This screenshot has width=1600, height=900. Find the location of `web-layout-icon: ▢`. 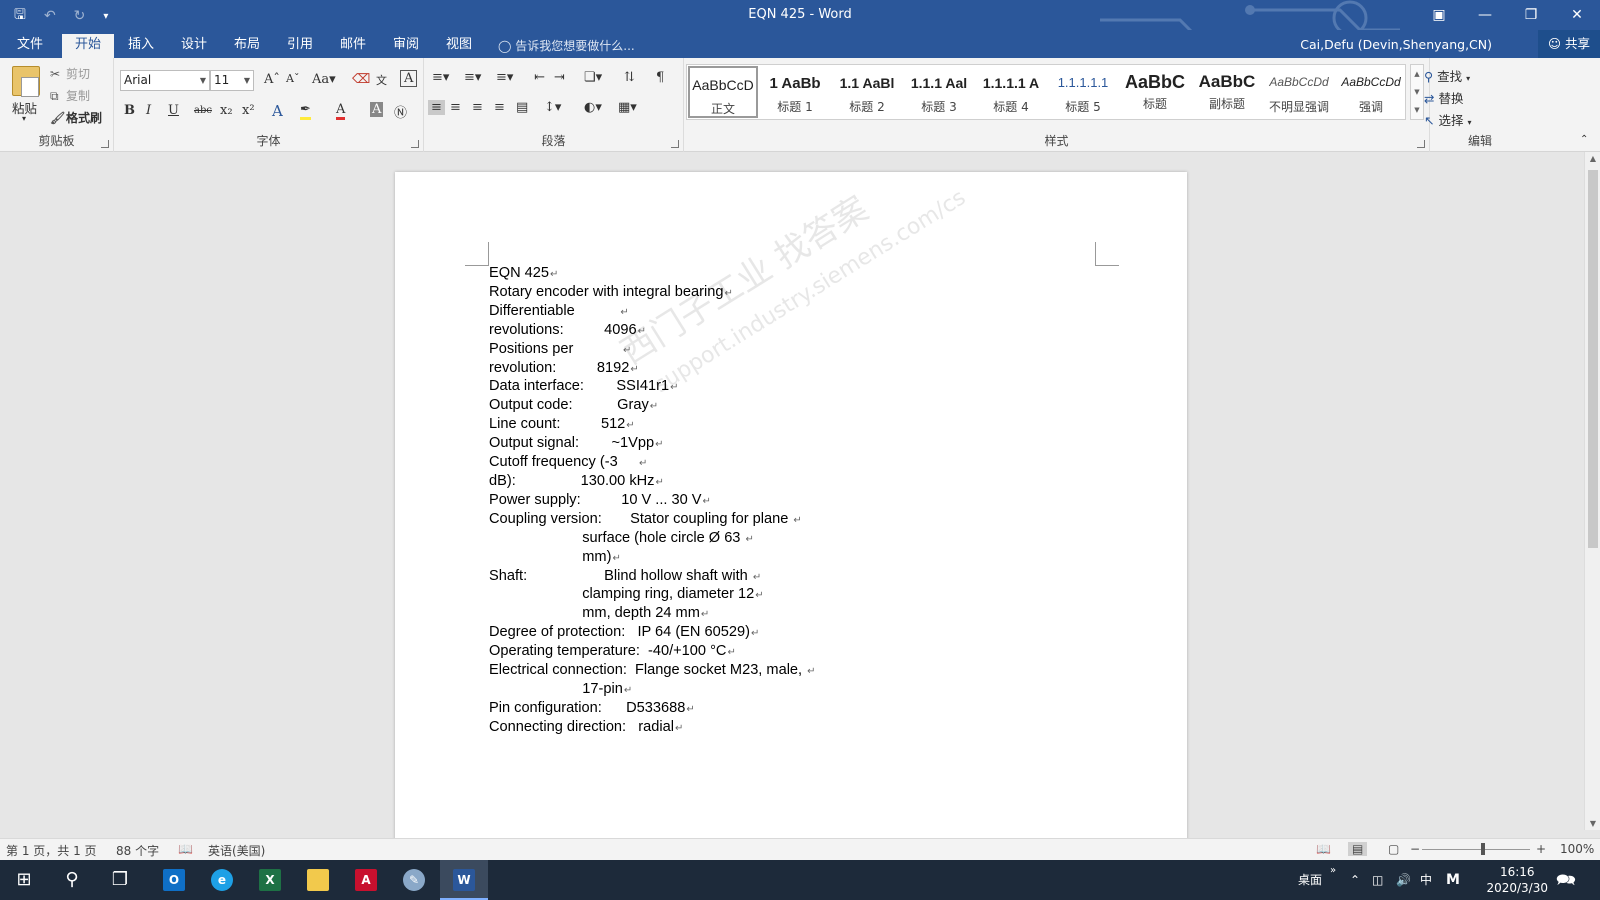

web-layout-icon: ▢ is located at coordinates (1393, 849).